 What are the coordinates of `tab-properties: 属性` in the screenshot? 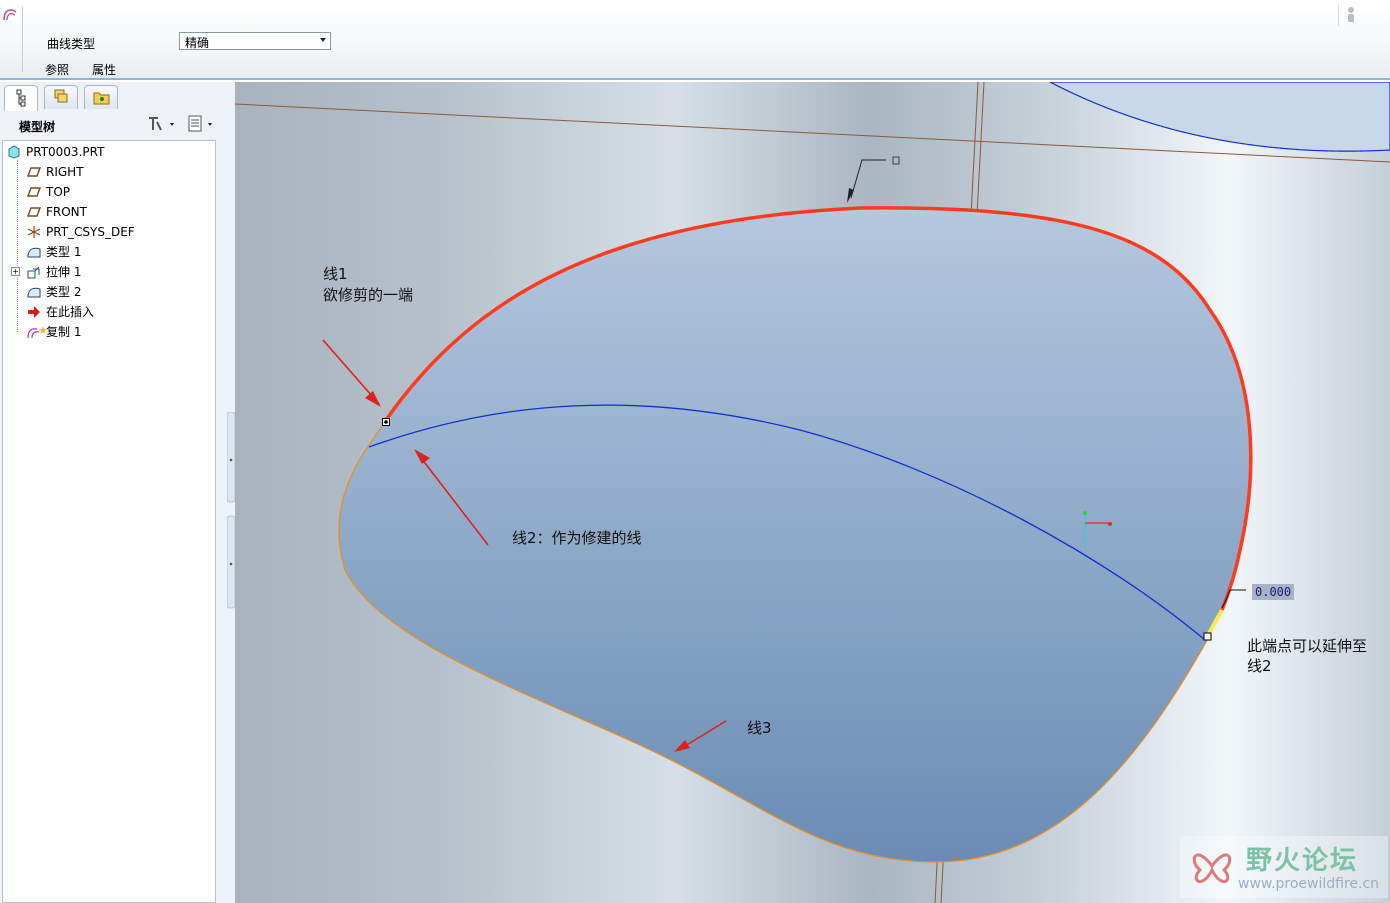 It's located at (104, 69).